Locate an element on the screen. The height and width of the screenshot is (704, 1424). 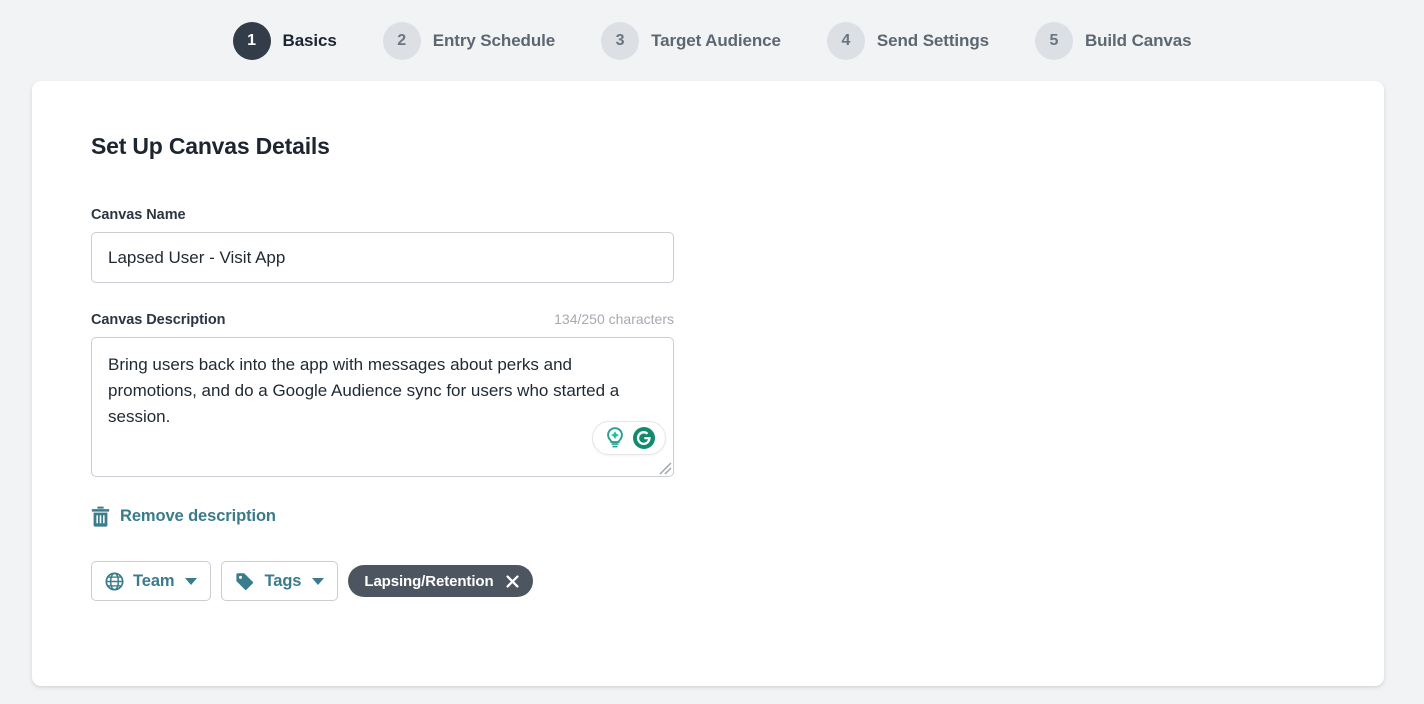
step-3-label: Target Audience is located at coordinates (716, 40).